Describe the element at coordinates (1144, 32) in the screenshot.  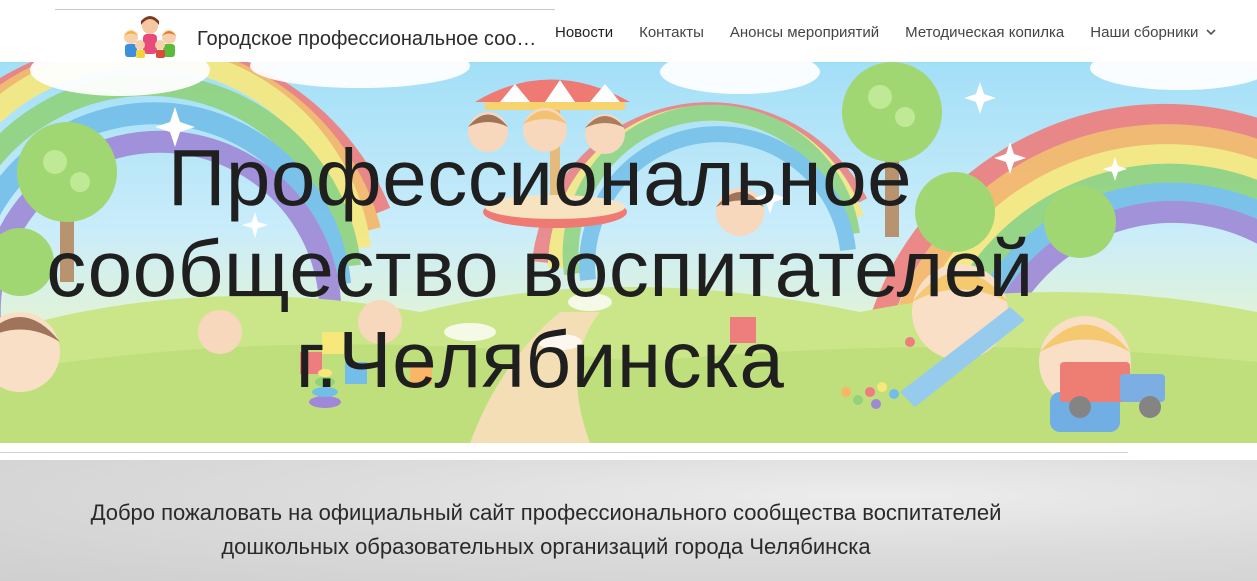
I see `nav-item-label: Наши сборники` at that location.